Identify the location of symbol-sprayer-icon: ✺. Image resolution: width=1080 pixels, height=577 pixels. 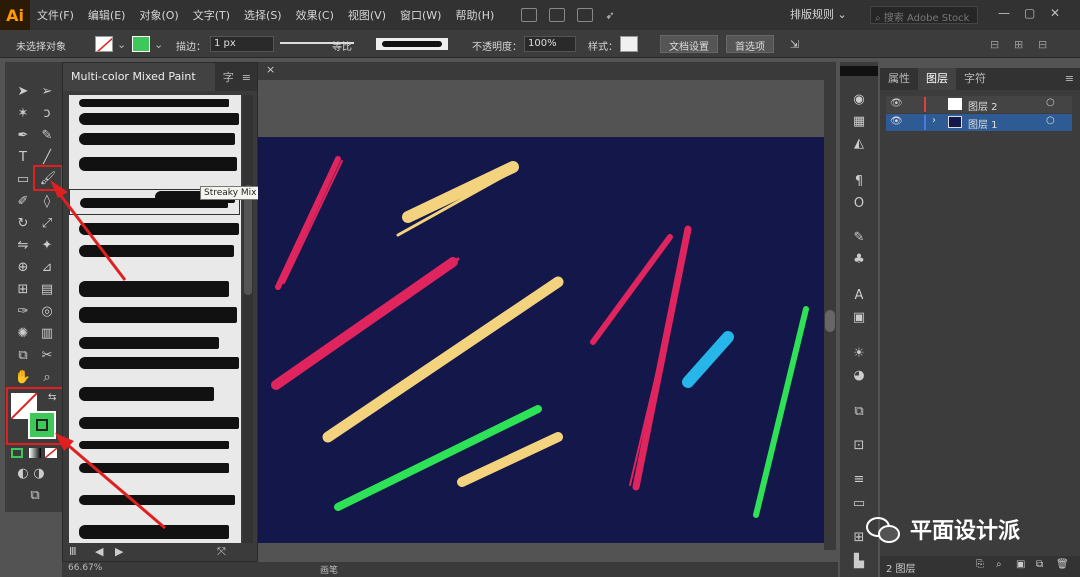
(23, 333).